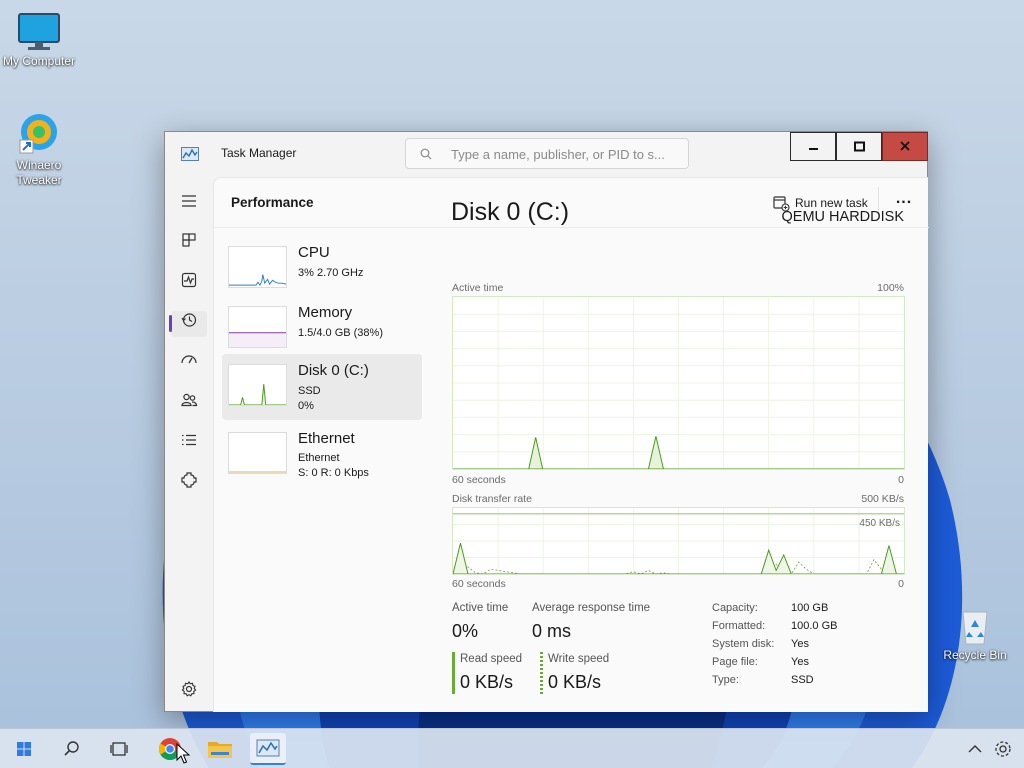 The height and width of the screenshot is (768, 1024). What do you see at coordinates (492, 499) in the screenshot?
I see `transfer-chart-label: Disk transfer rate` at bounding box center [492, 499].